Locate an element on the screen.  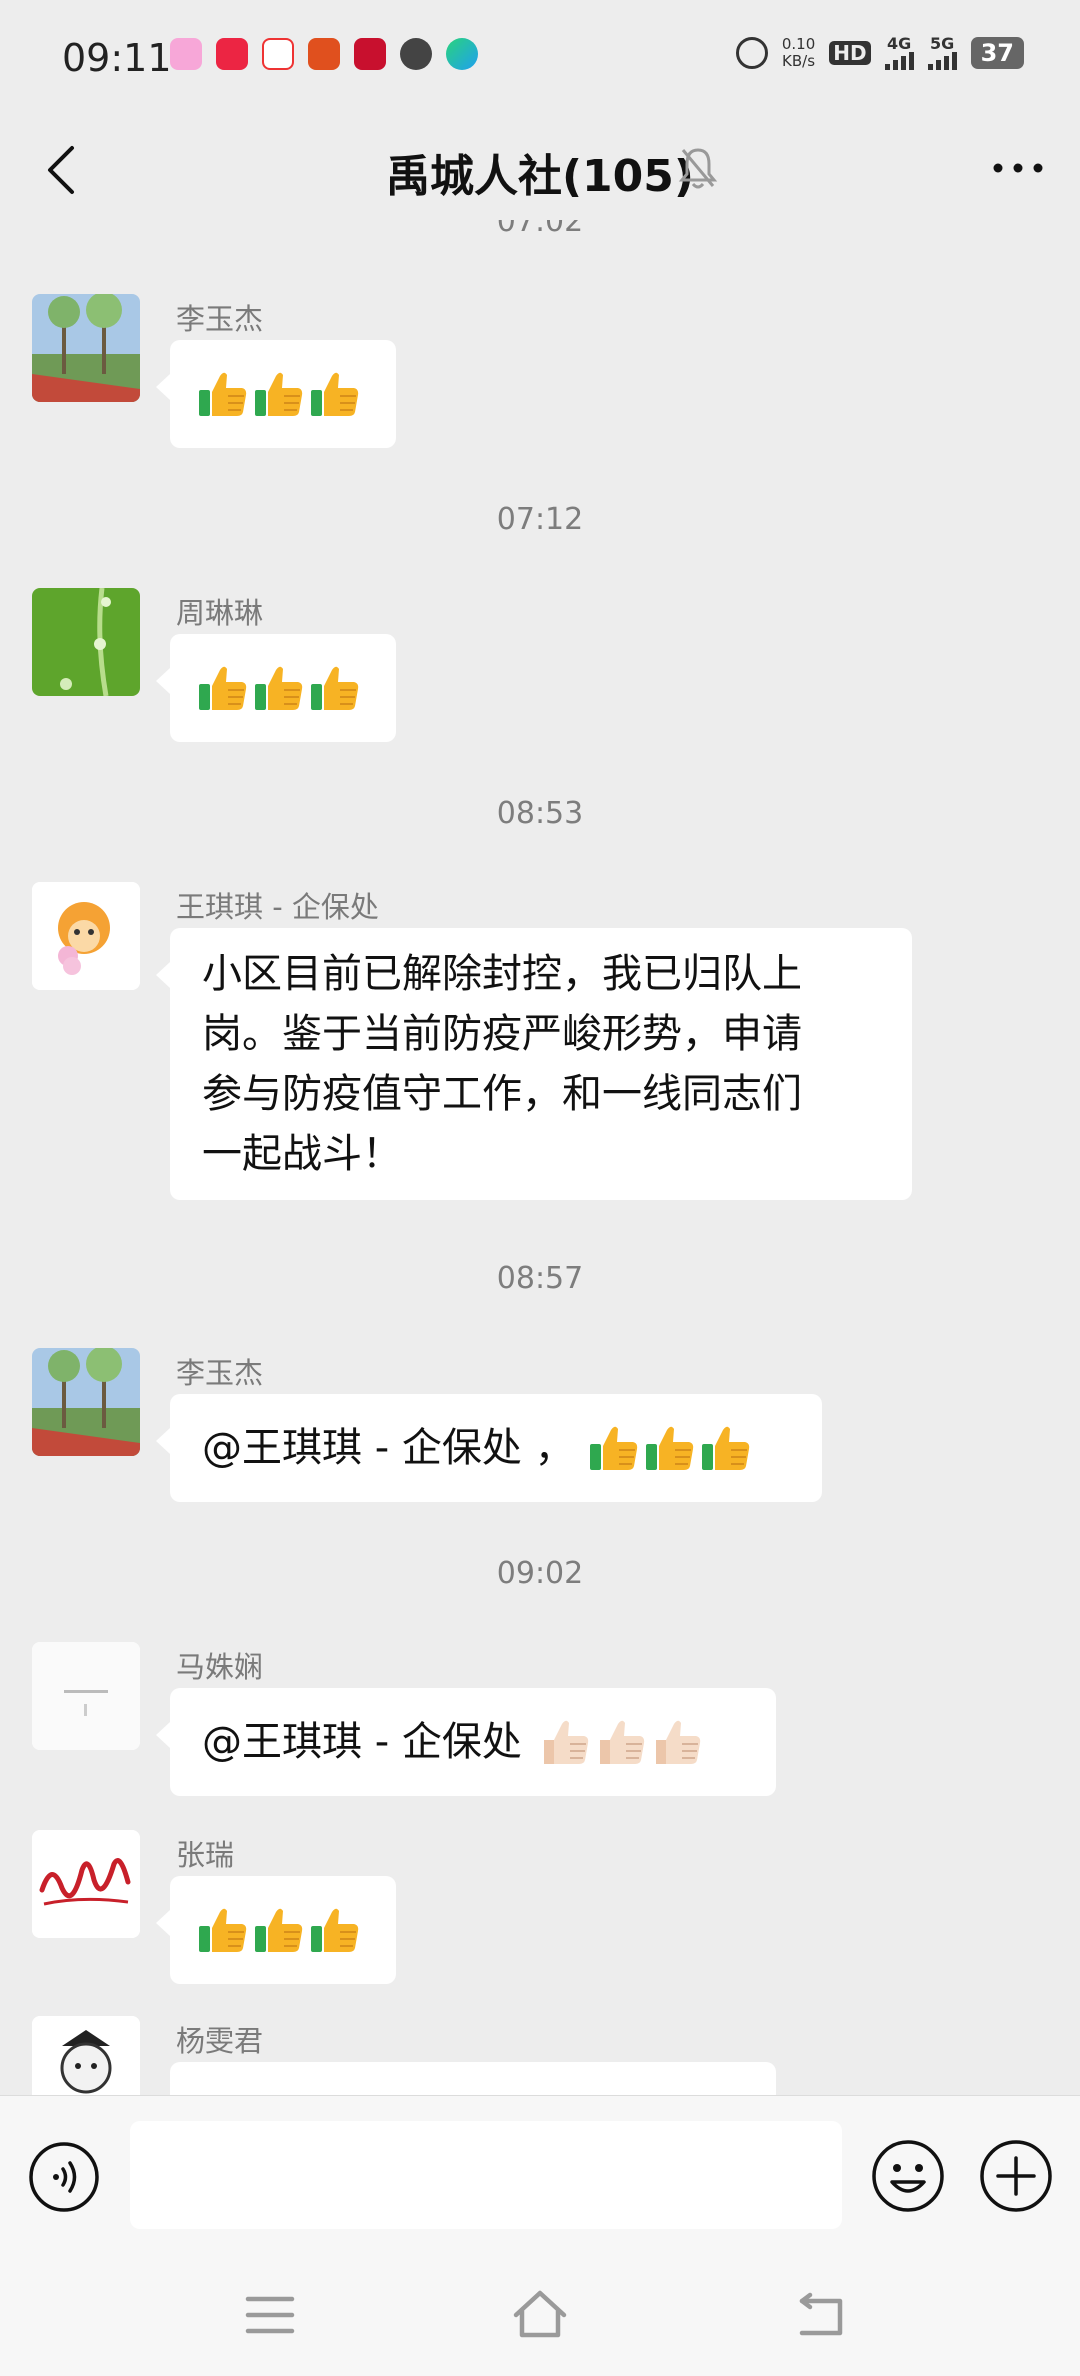
message-line: 一起战斗！ is located at coordinates (302, 1154).